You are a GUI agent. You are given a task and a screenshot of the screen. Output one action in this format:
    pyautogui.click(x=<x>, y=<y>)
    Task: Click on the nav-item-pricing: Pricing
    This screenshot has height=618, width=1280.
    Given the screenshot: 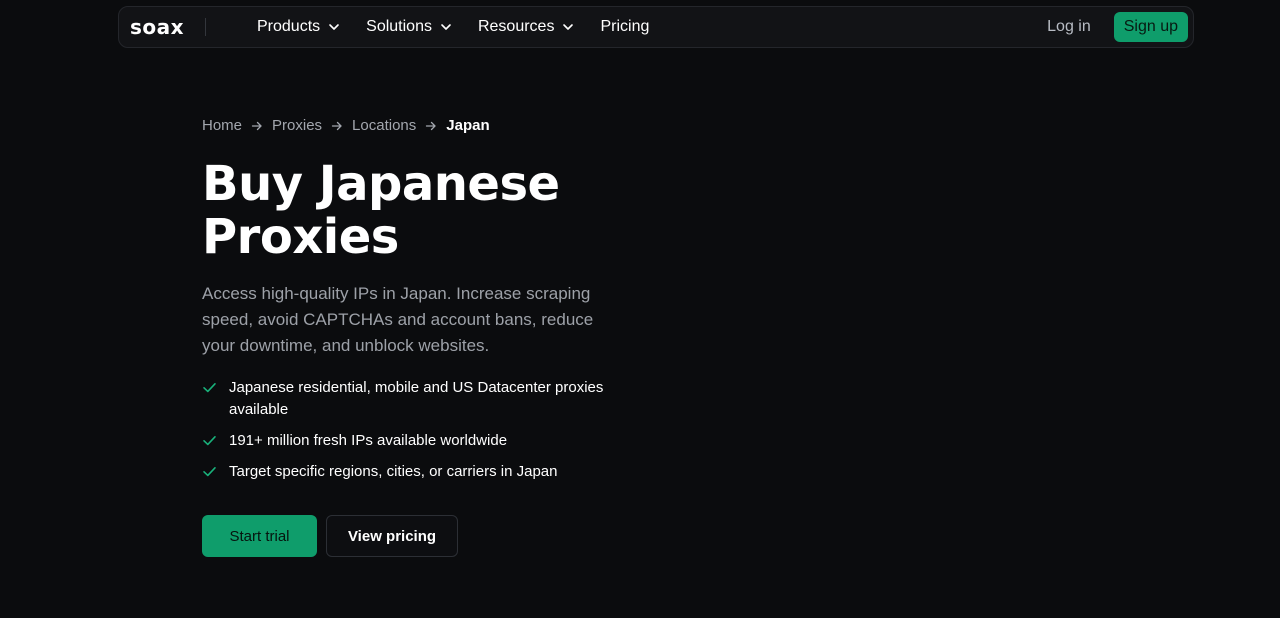 What is the action you would take?
    pyautogui.click(x=624, y=27)
    